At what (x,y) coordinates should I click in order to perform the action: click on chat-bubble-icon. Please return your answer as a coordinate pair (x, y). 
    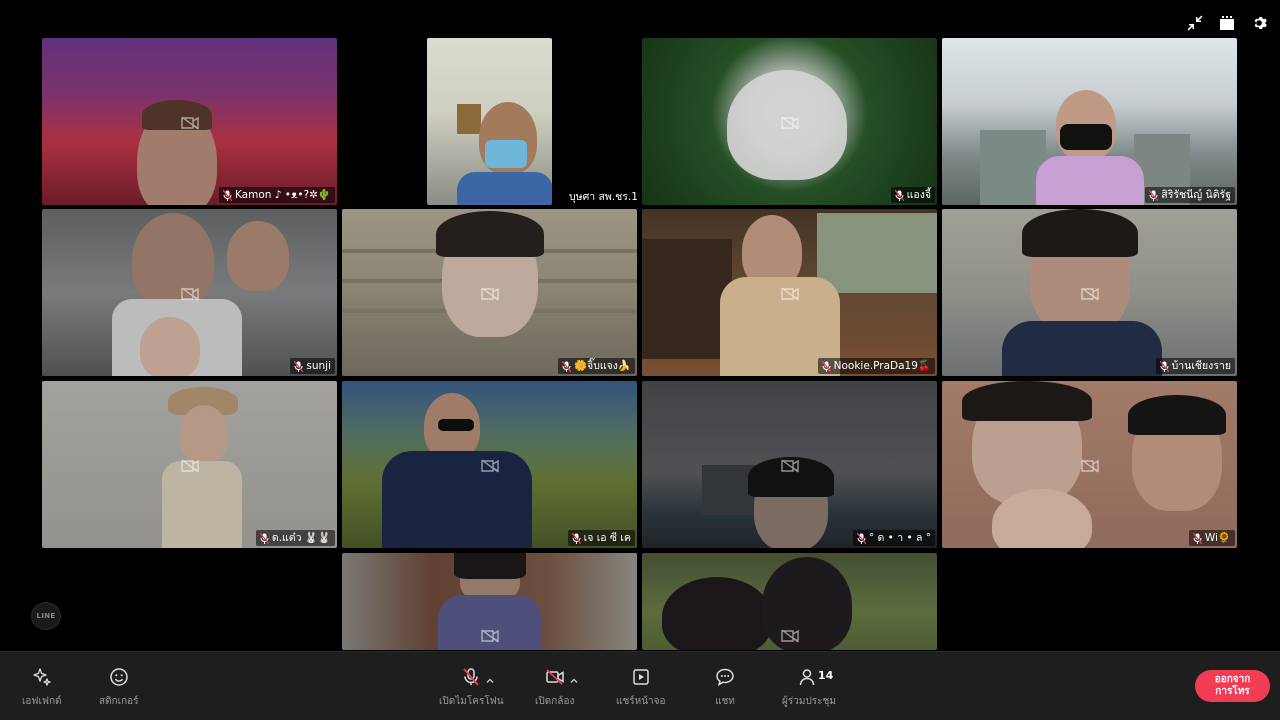
    Looking at the image, I should click on (725, 677).